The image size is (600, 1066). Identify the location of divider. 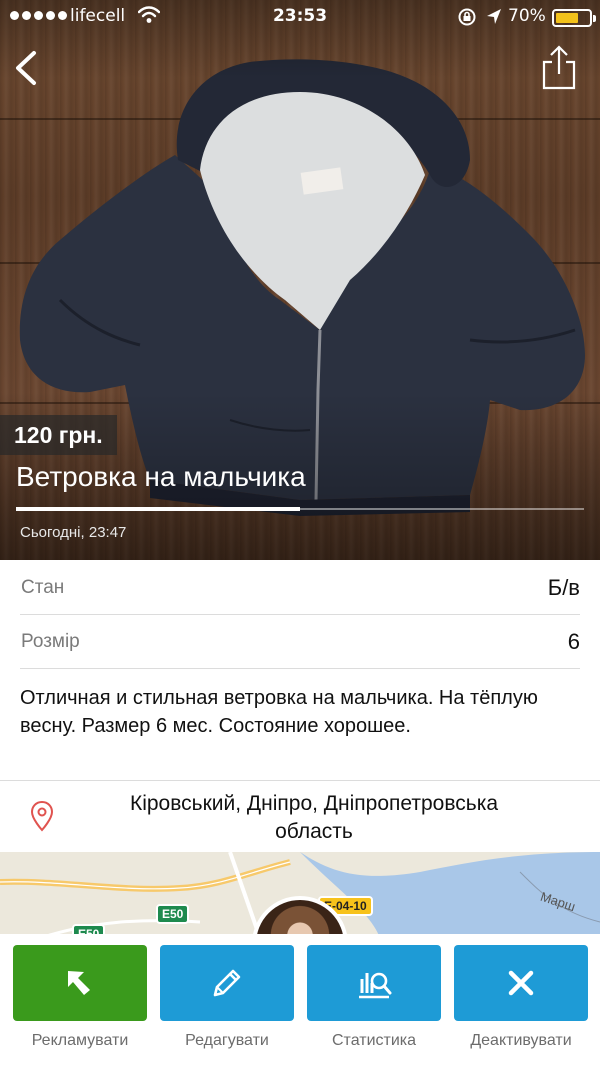
(300, 780).